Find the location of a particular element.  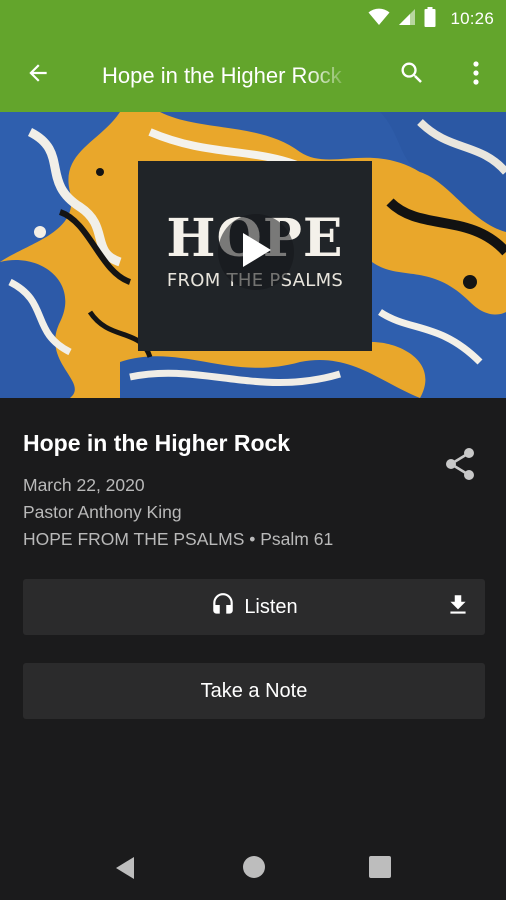

wifi-icon is located at coordinates (379, 19).